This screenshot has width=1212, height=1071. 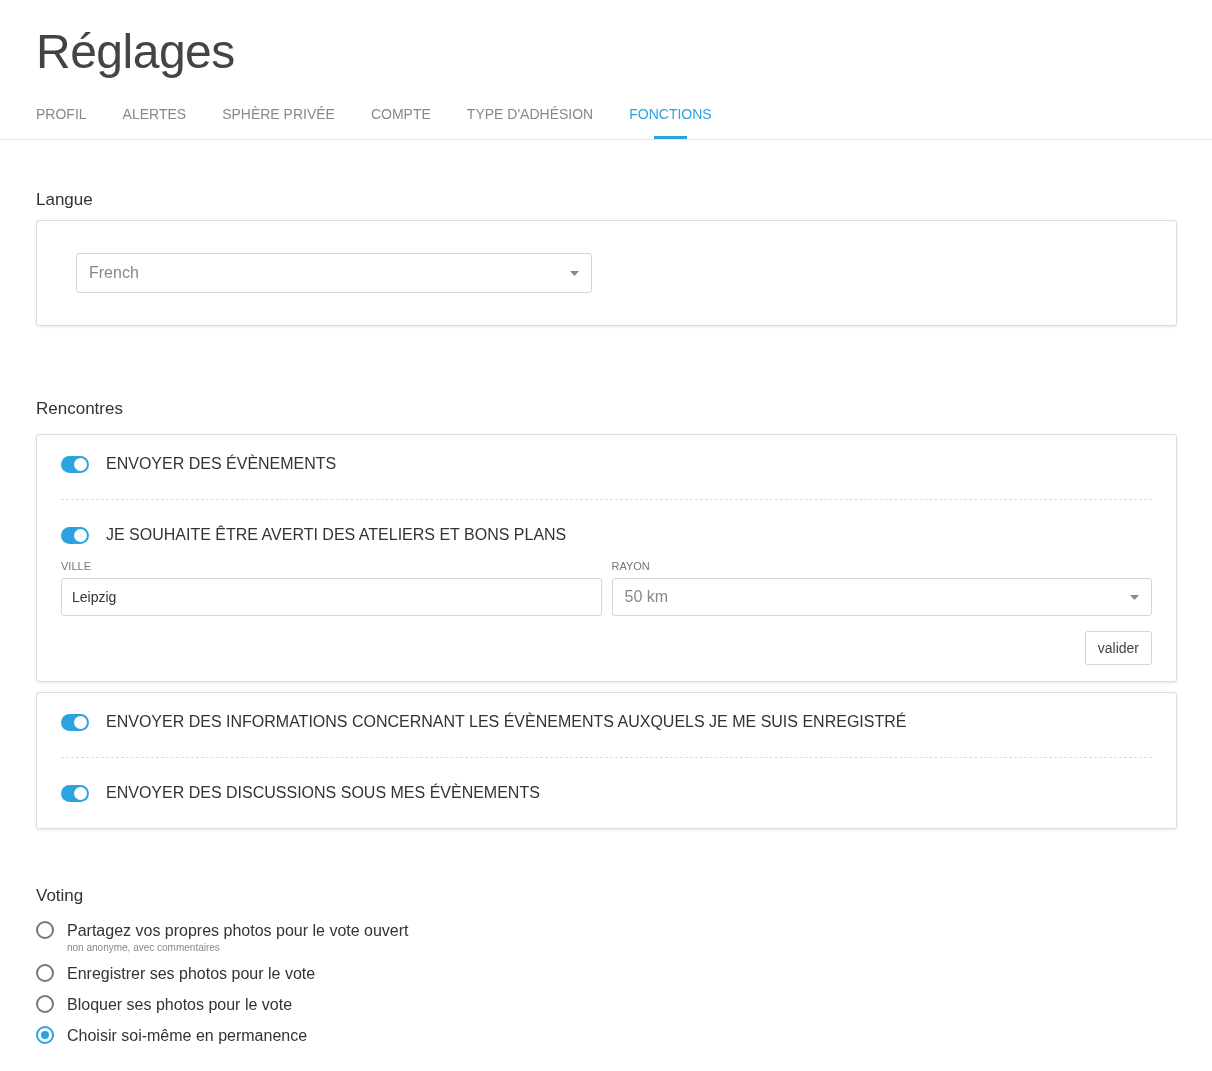 I want to click on hint-text: non anonyme, avec commentaires, so click(x=144, y=947).